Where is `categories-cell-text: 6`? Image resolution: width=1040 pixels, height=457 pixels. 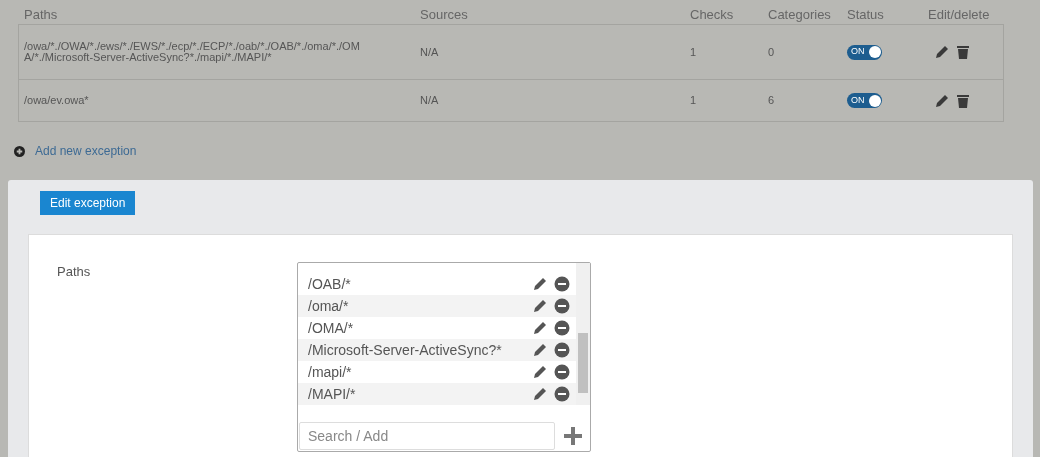
categories-cell-text: 6 is located at coordinates (772, 101).